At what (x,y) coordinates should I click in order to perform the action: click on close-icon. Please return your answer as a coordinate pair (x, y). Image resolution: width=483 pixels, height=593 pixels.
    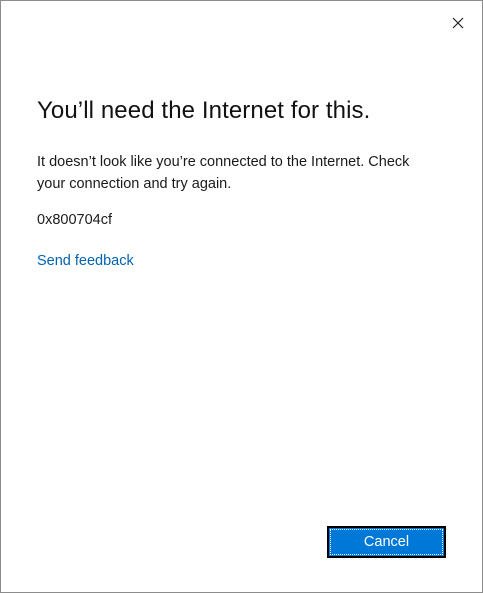
    Looking at the image, I should click on (458, 23).